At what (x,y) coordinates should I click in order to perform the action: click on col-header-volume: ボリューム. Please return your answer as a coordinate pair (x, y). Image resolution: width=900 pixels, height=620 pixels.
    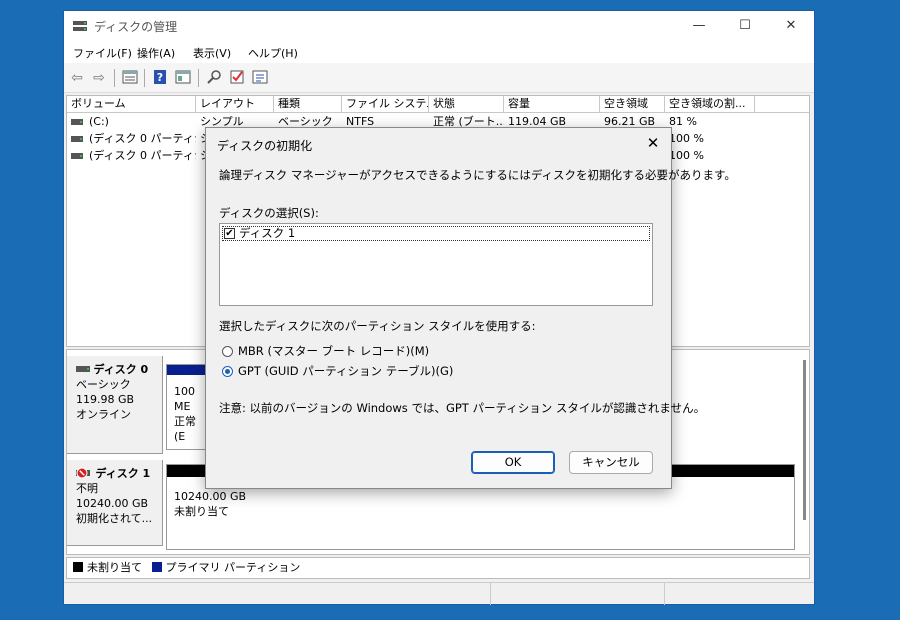
    Looking at the image, I should click on (131, 104).